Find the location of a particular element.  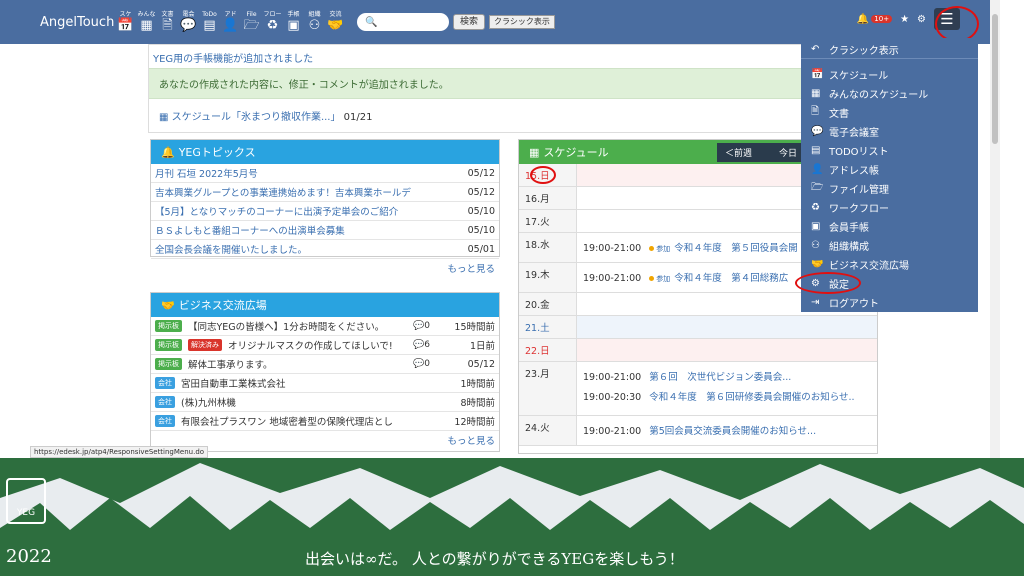

menu-item-document: 🗎 文書 is located at coordinates (889, 112).